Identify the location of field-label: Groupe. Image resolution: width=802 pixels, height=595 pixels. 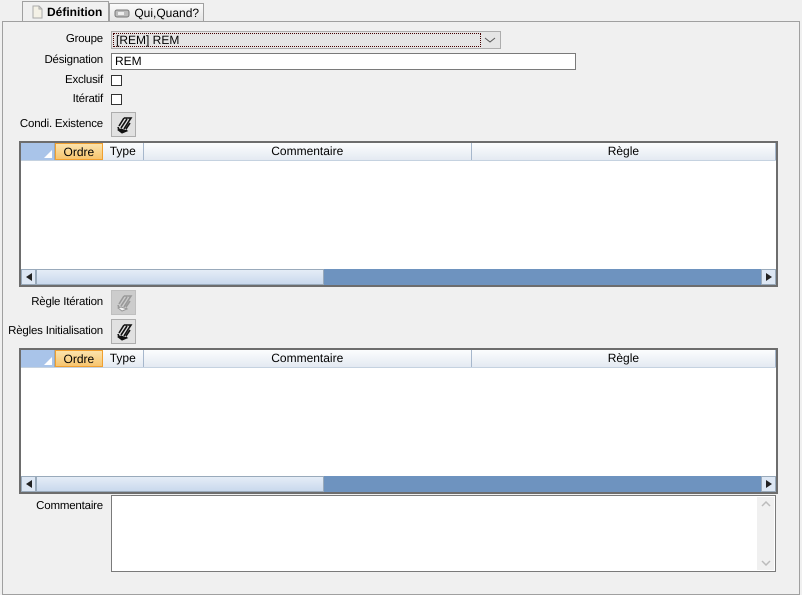
(84, 39).